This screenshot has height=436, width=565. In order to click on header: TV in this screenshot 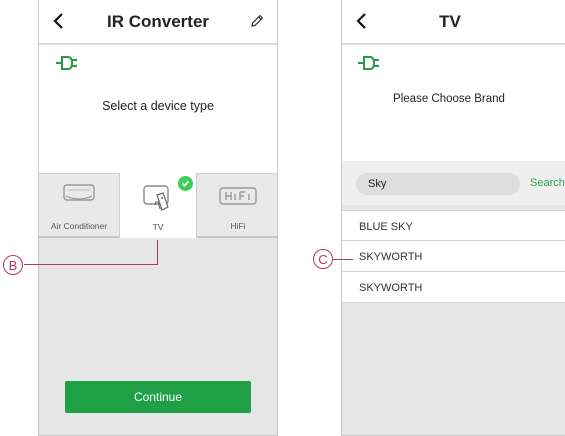, I will do `click(453, 22)`.